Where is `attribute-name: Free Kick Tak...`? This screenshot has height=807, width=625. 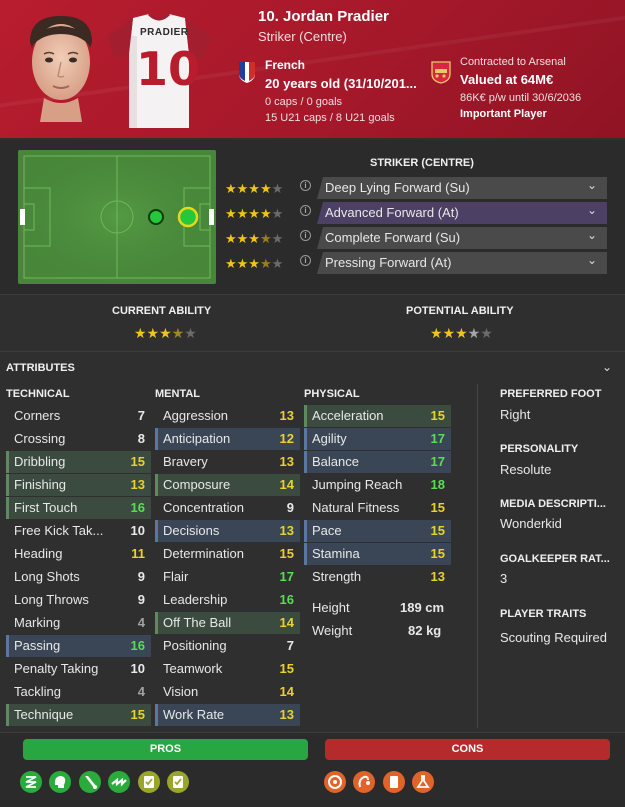 attribute-name: Free Kick Tak... is located at coordinates (59, 530).